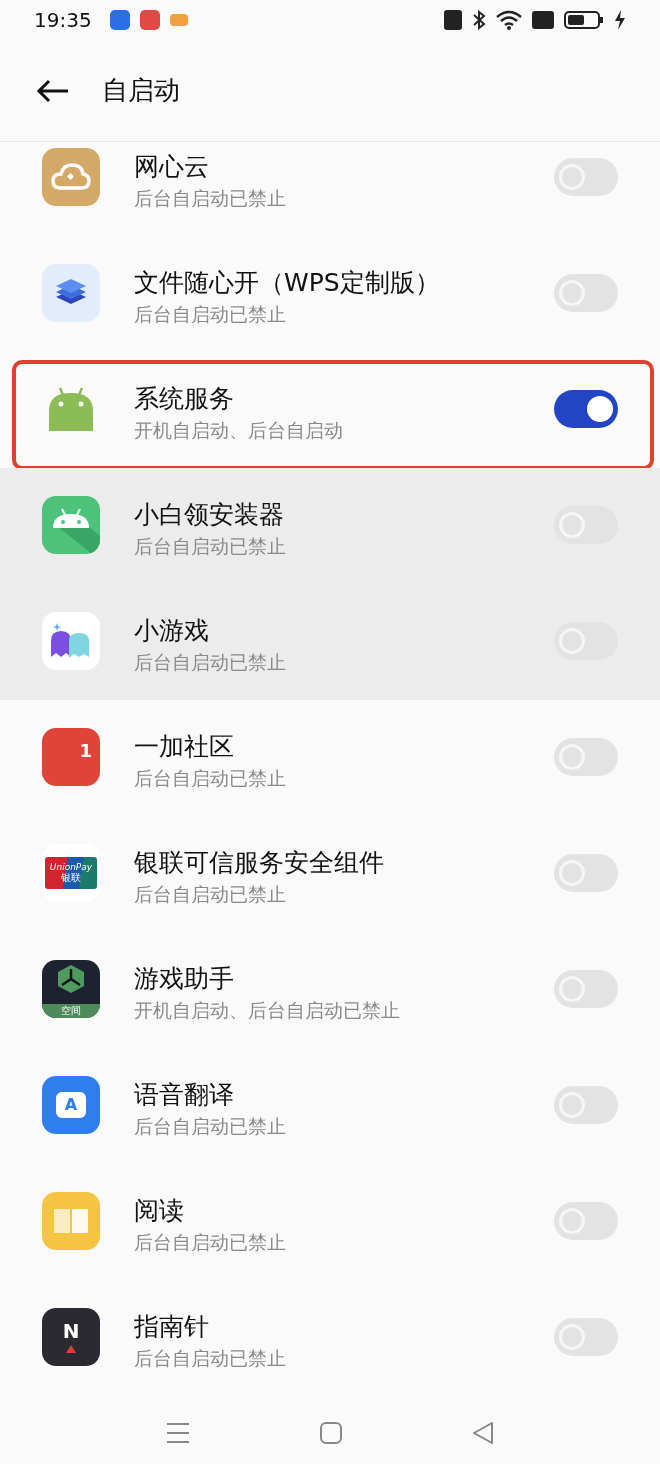 This screenshot has height=1464, width=660. What do you see at coordinates (483, 1433) in the screenshot?
I see `back-icon` at bounding box center [483, 1433].